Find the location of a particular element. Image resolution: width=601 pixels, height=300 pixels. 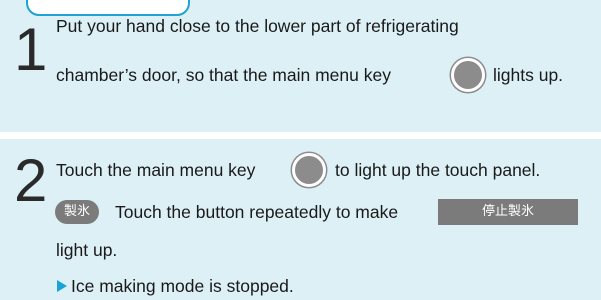

stop-ice-making-button: 停止製氷 is located at coordinates (508, 212).